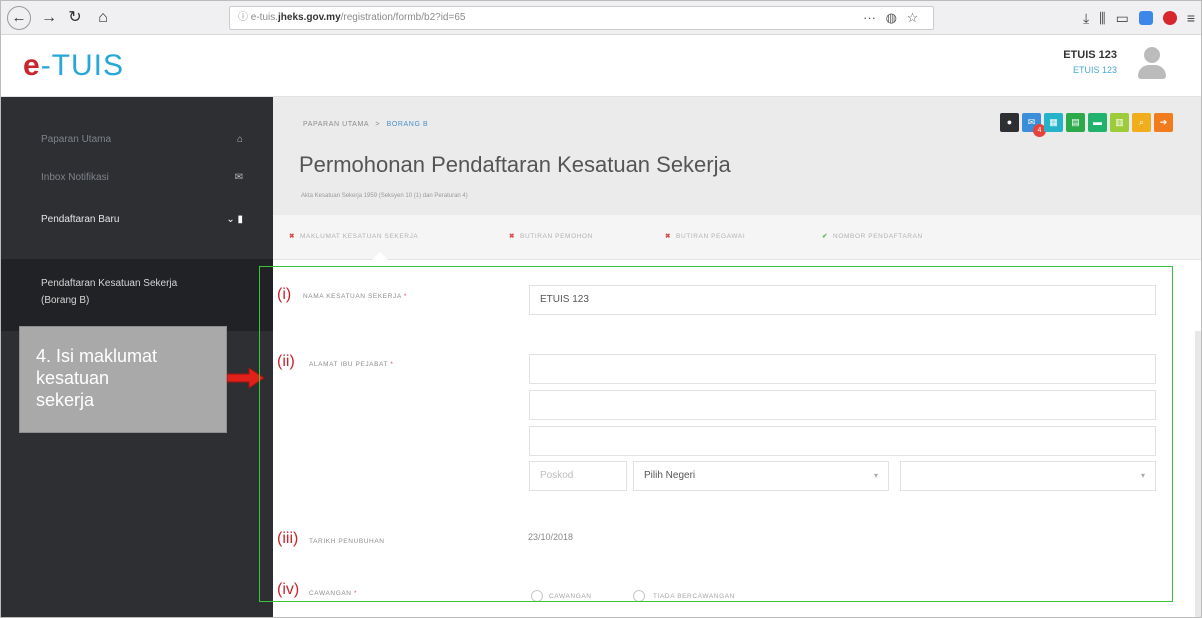 This screenshot has height=618, width=1202. What do you see at coordinates (515, 164) in the screenshot?
I see `page-title: Permohonan Pendaftaran Kesatuan Sekerja` at bounding box center [515, 164].